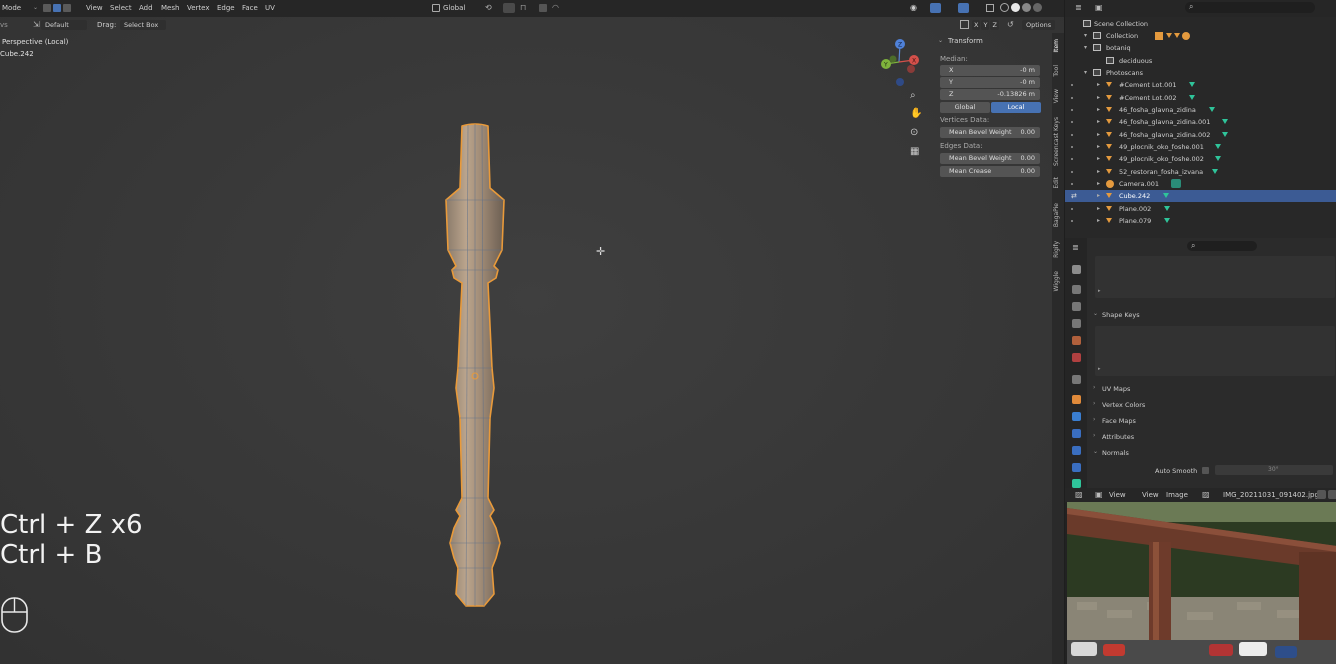  What do you see at coordinates (1099, 369) in the screenshot?
I see `list-expand-icon: ▸` at bounding box center [1099, 369].